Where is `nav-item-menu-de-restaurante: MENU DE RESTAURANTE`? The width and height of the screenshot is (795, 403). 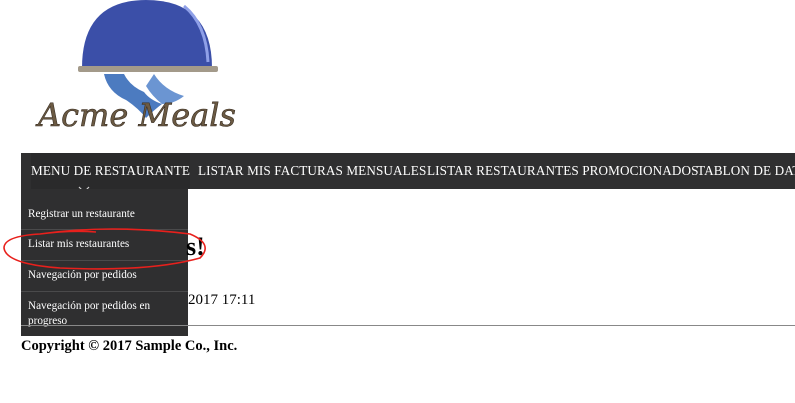 nav-item-menu-de-restaurante: MENU DE RESTAURANTE is located at coordinates (111, 171).